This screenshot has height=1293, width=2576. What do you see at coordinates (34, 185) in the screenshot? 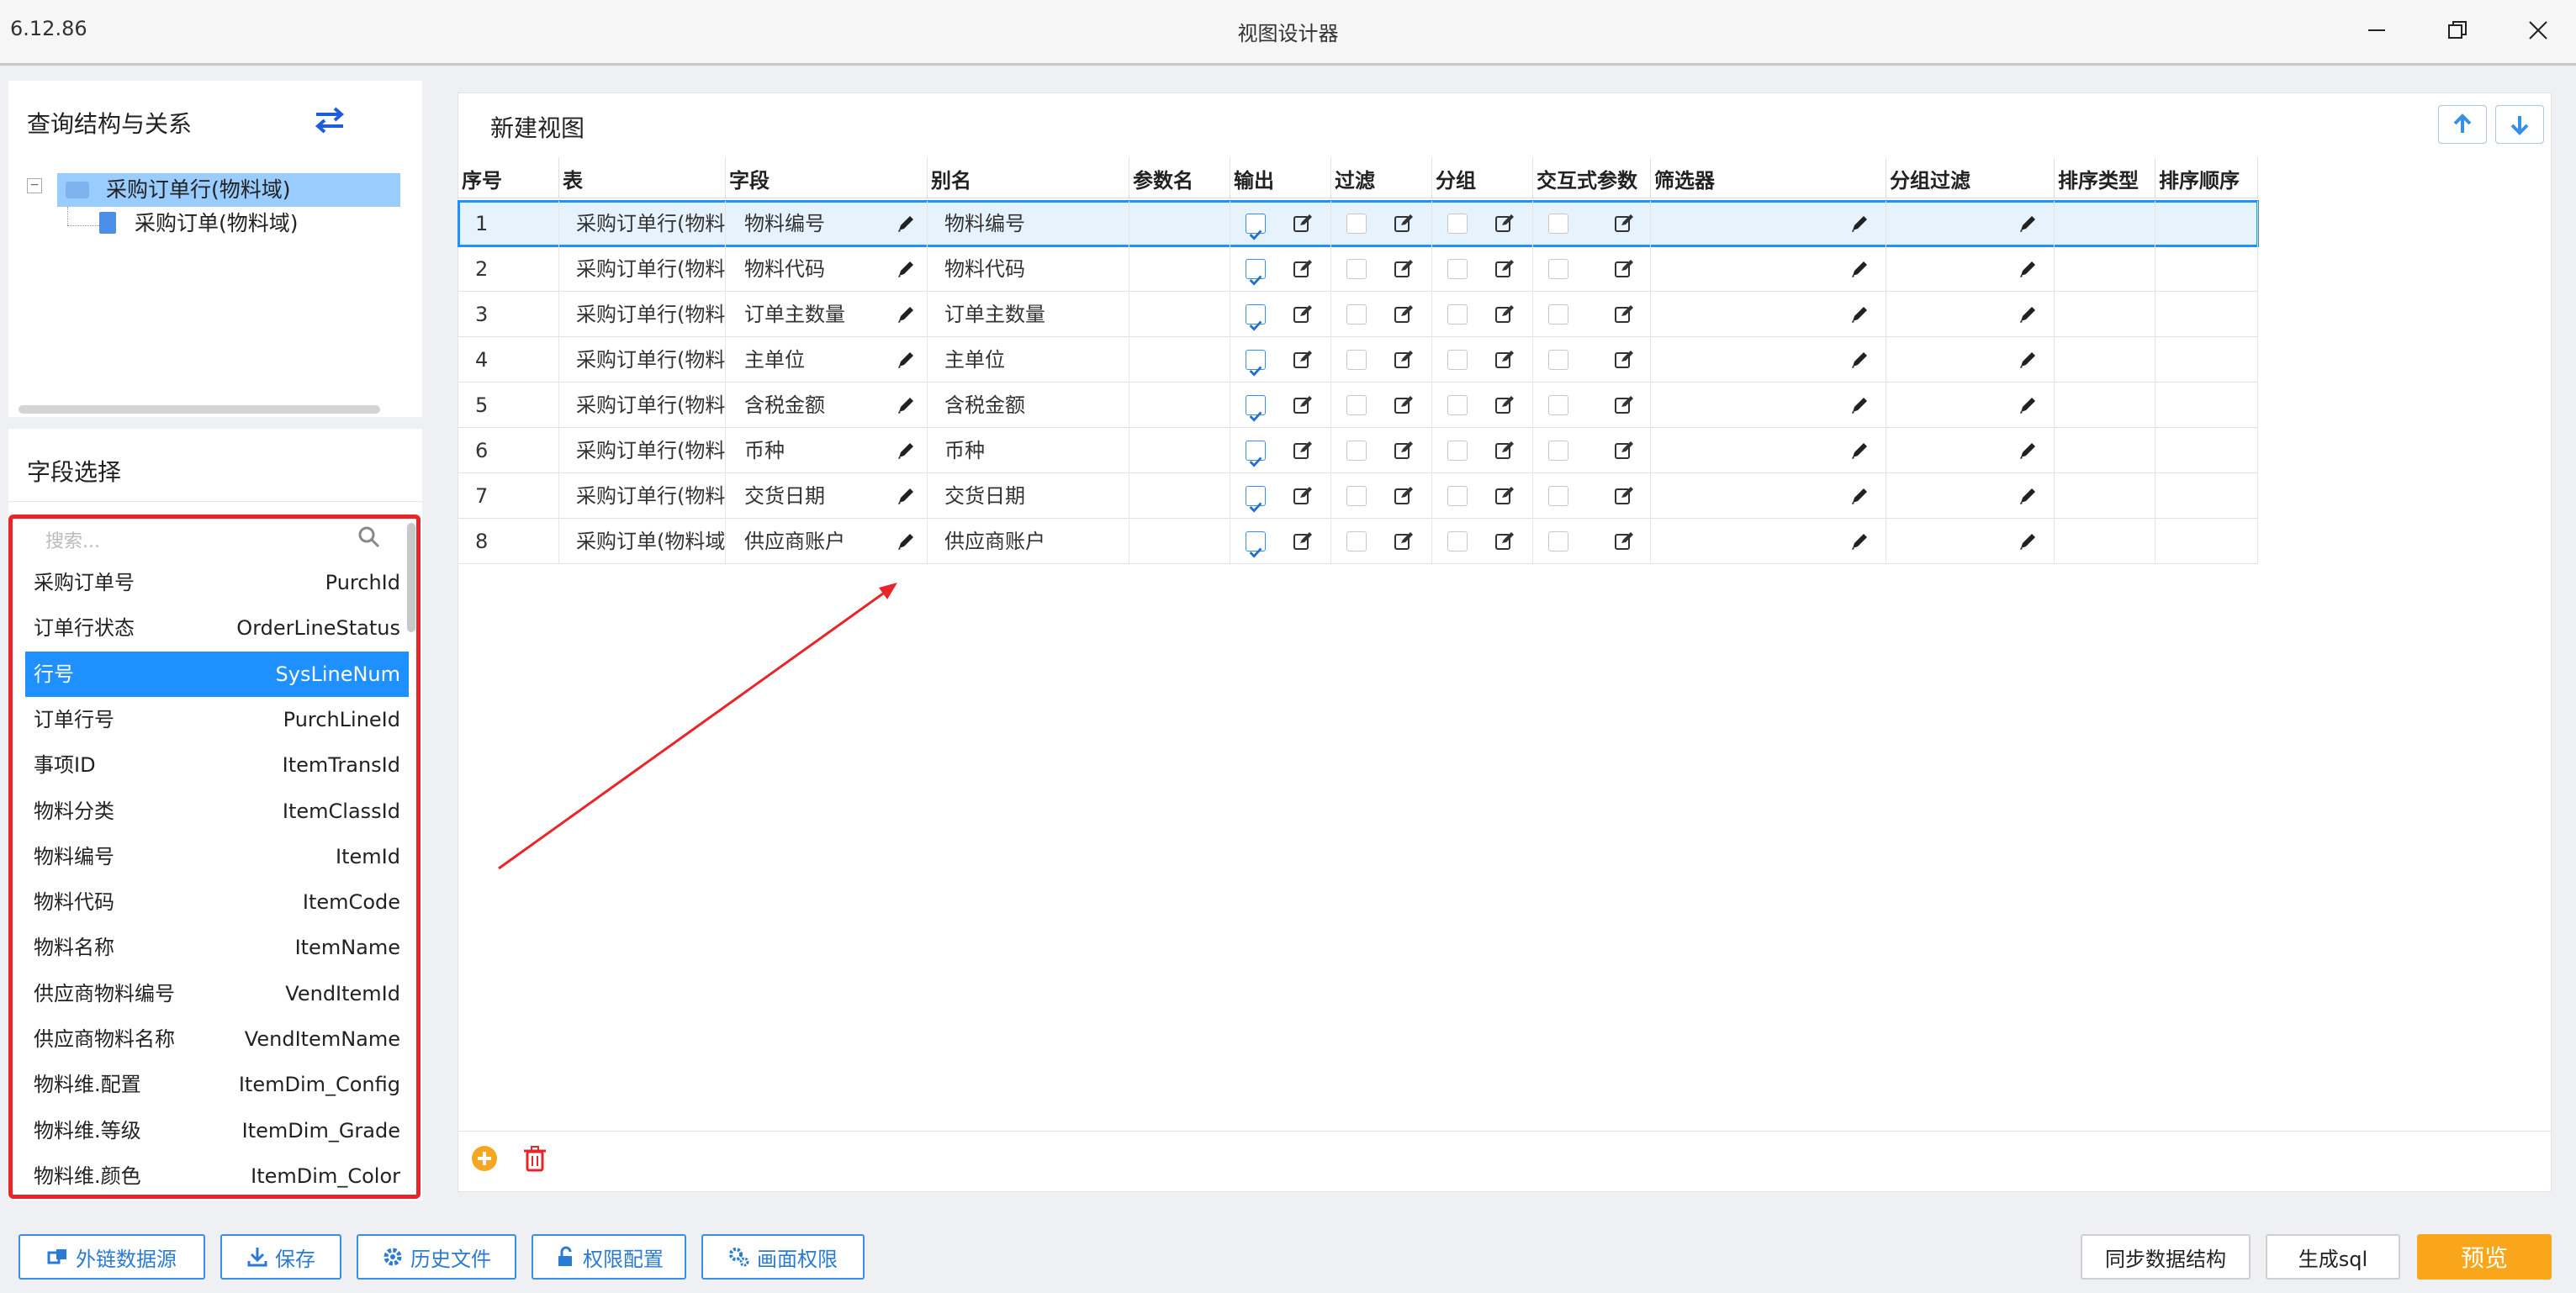
I see `tree-collapse-toggle: −` at bounding box center [34, 185].